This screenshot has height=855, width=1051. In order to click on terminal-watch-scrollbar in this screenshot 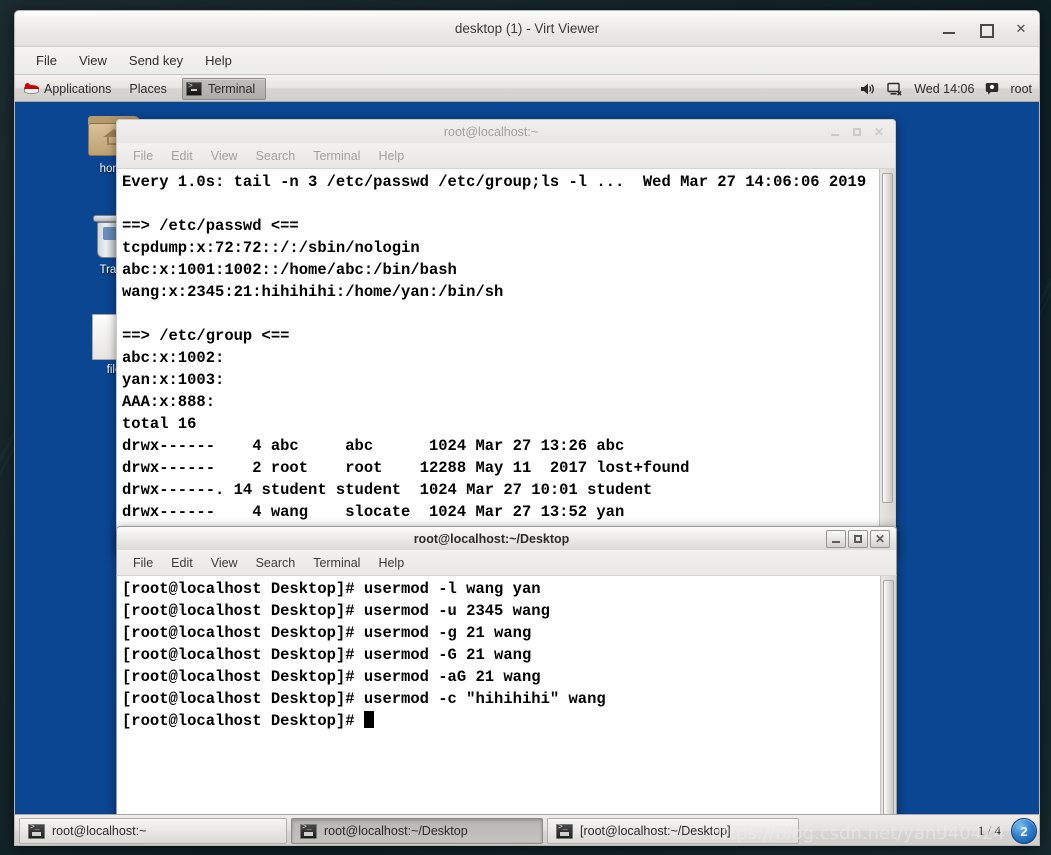, I will do `click(887, 360)`.